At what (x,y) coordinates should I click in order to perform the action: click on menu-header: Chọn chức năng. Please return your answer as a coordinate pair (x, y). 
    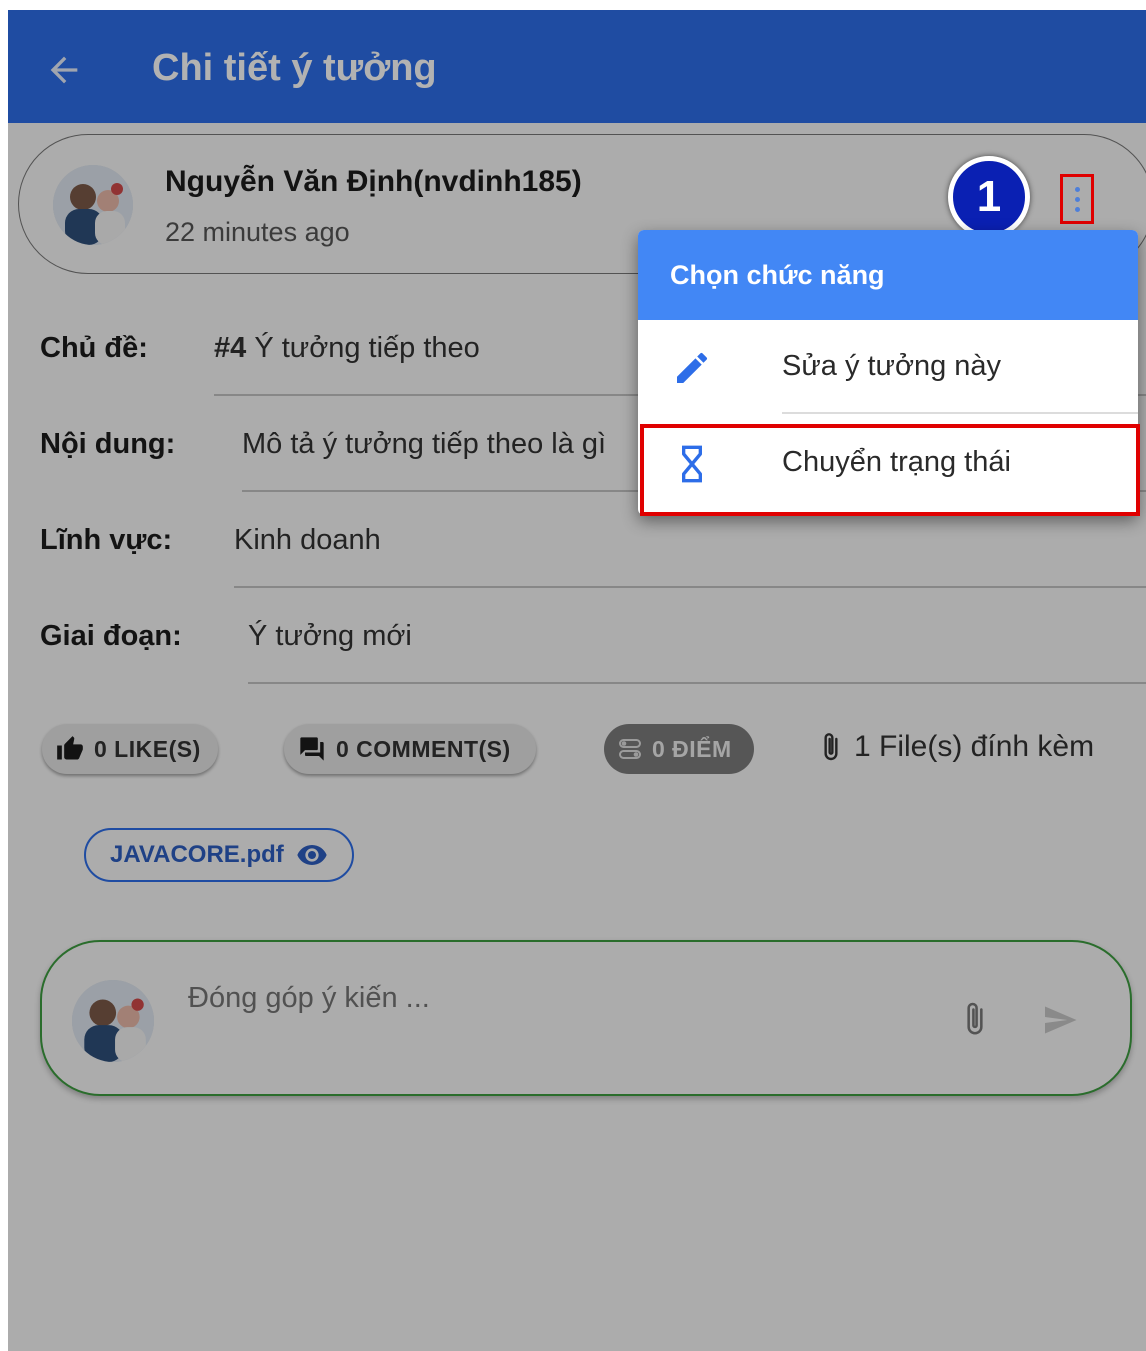
    Looking at the image, I should click on (888, 275).